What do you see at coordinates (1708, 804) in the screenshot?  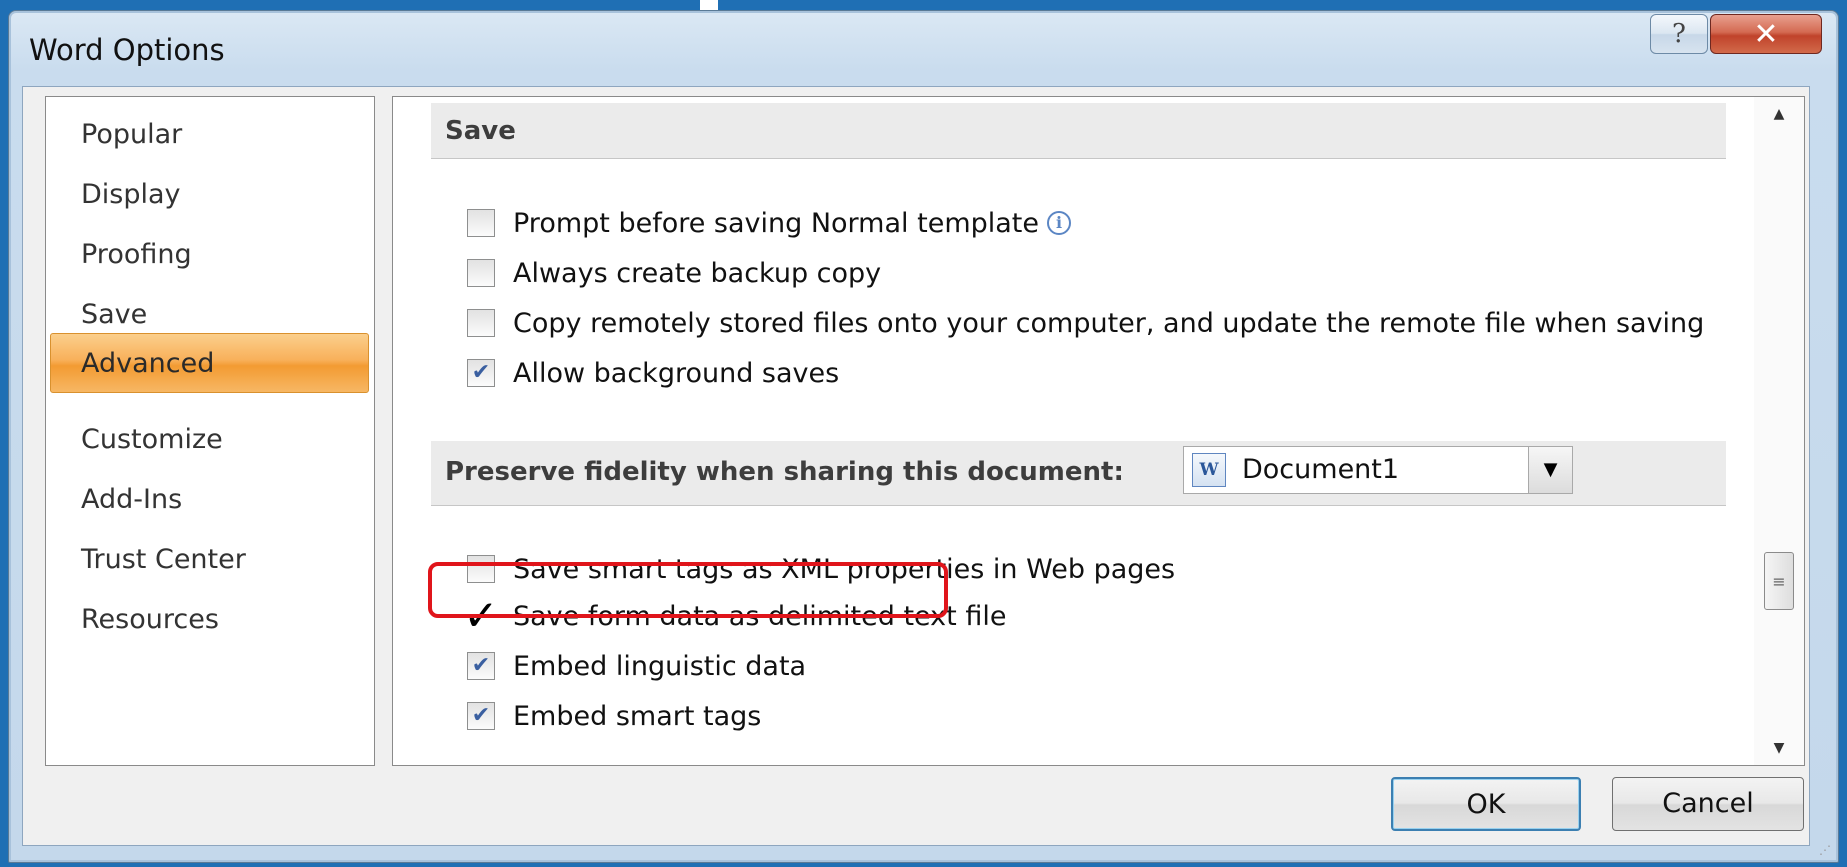 I see `cancel-button: Cancel` at bounding box center [1708, 804].